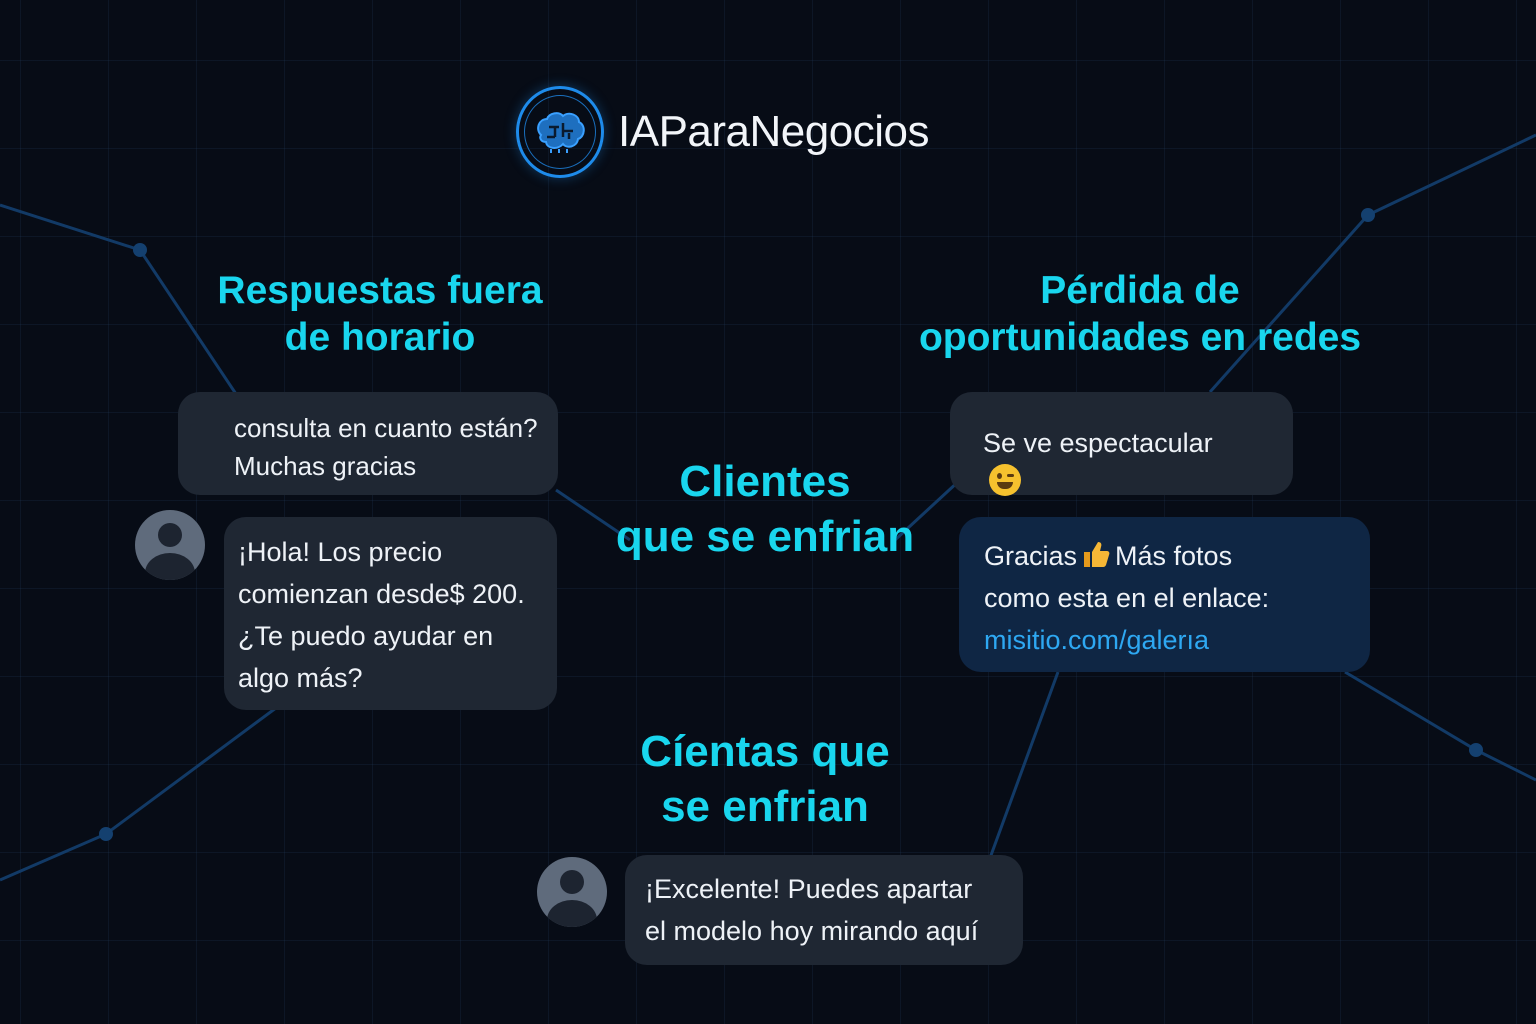 Image resolution: width=1536 pixels, height=1024 pixels. I want to click on message-text: comienzan desde$ 200., so click(381, 594).